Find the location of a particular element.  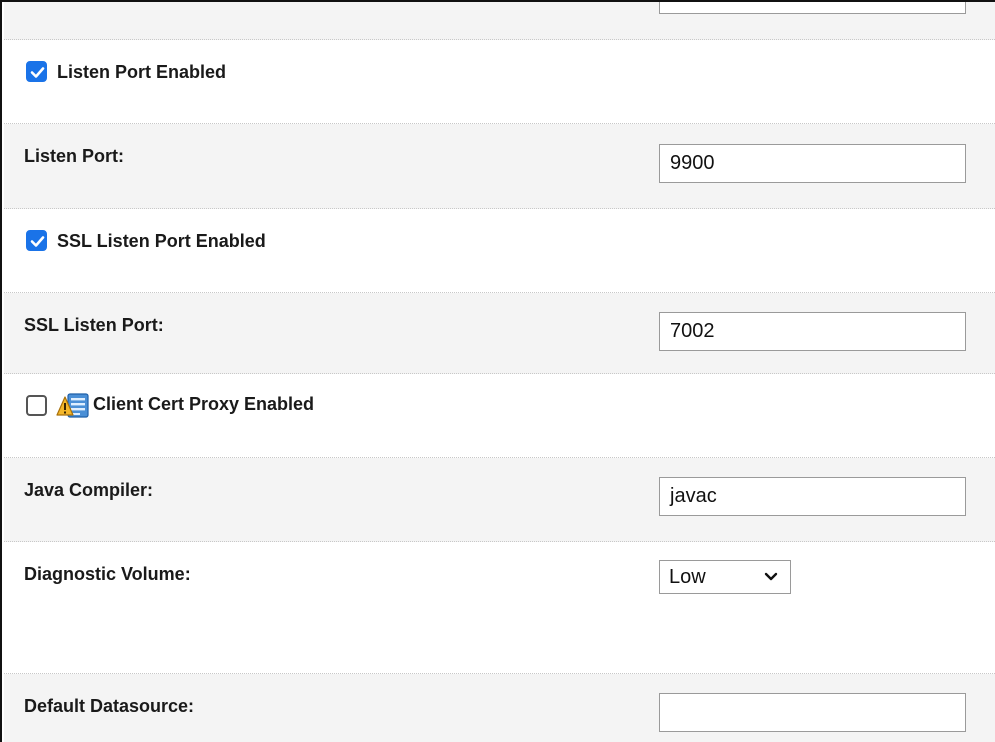

warning-config-icon is located at coordinates (72, 405).